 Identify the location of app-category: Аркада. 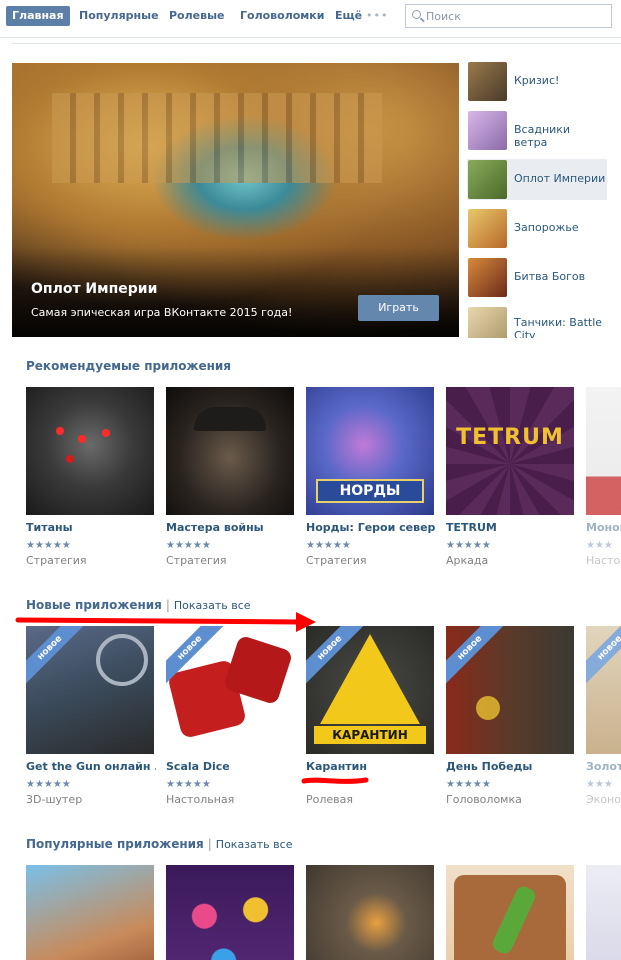
(467, 560).